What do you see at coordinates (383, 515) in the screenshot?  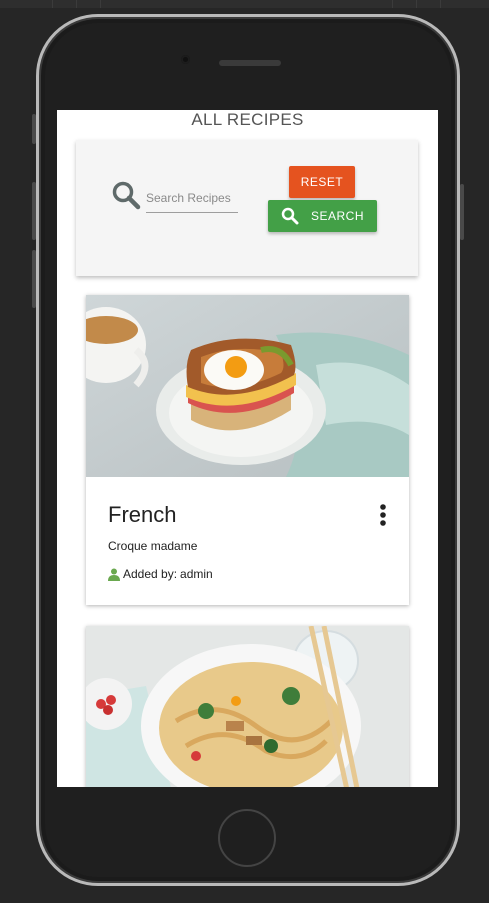 I see `more-vert-icon` at bounding box center [383, 515].